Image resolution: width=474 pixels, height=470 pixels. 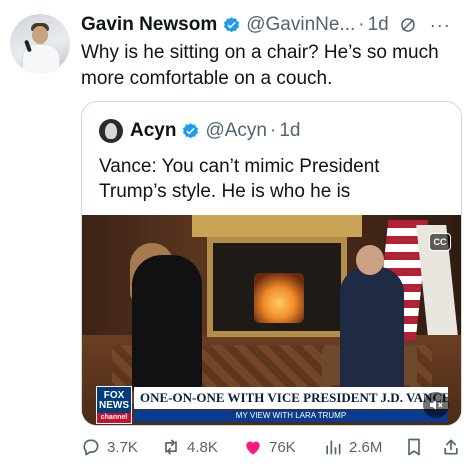 What do you see at coordinates (333, 447) in the screenshot?
I see `views-icon` at bounding box center [333, 447].